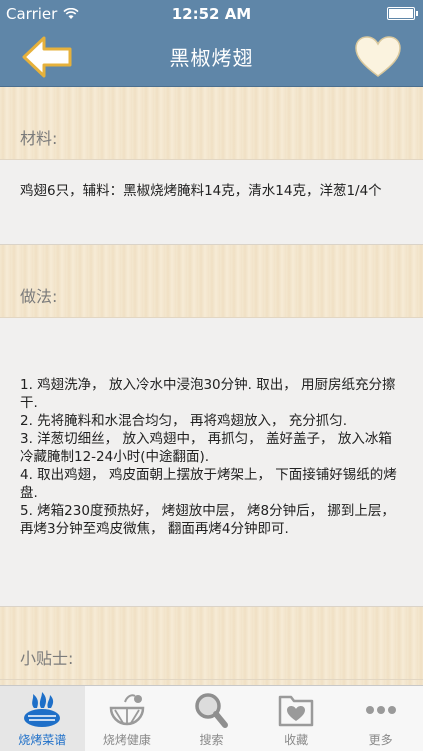  Describe the element at coordinates (39, 296) in the screenshot. I see `method-header-label: 做法:` at that location.